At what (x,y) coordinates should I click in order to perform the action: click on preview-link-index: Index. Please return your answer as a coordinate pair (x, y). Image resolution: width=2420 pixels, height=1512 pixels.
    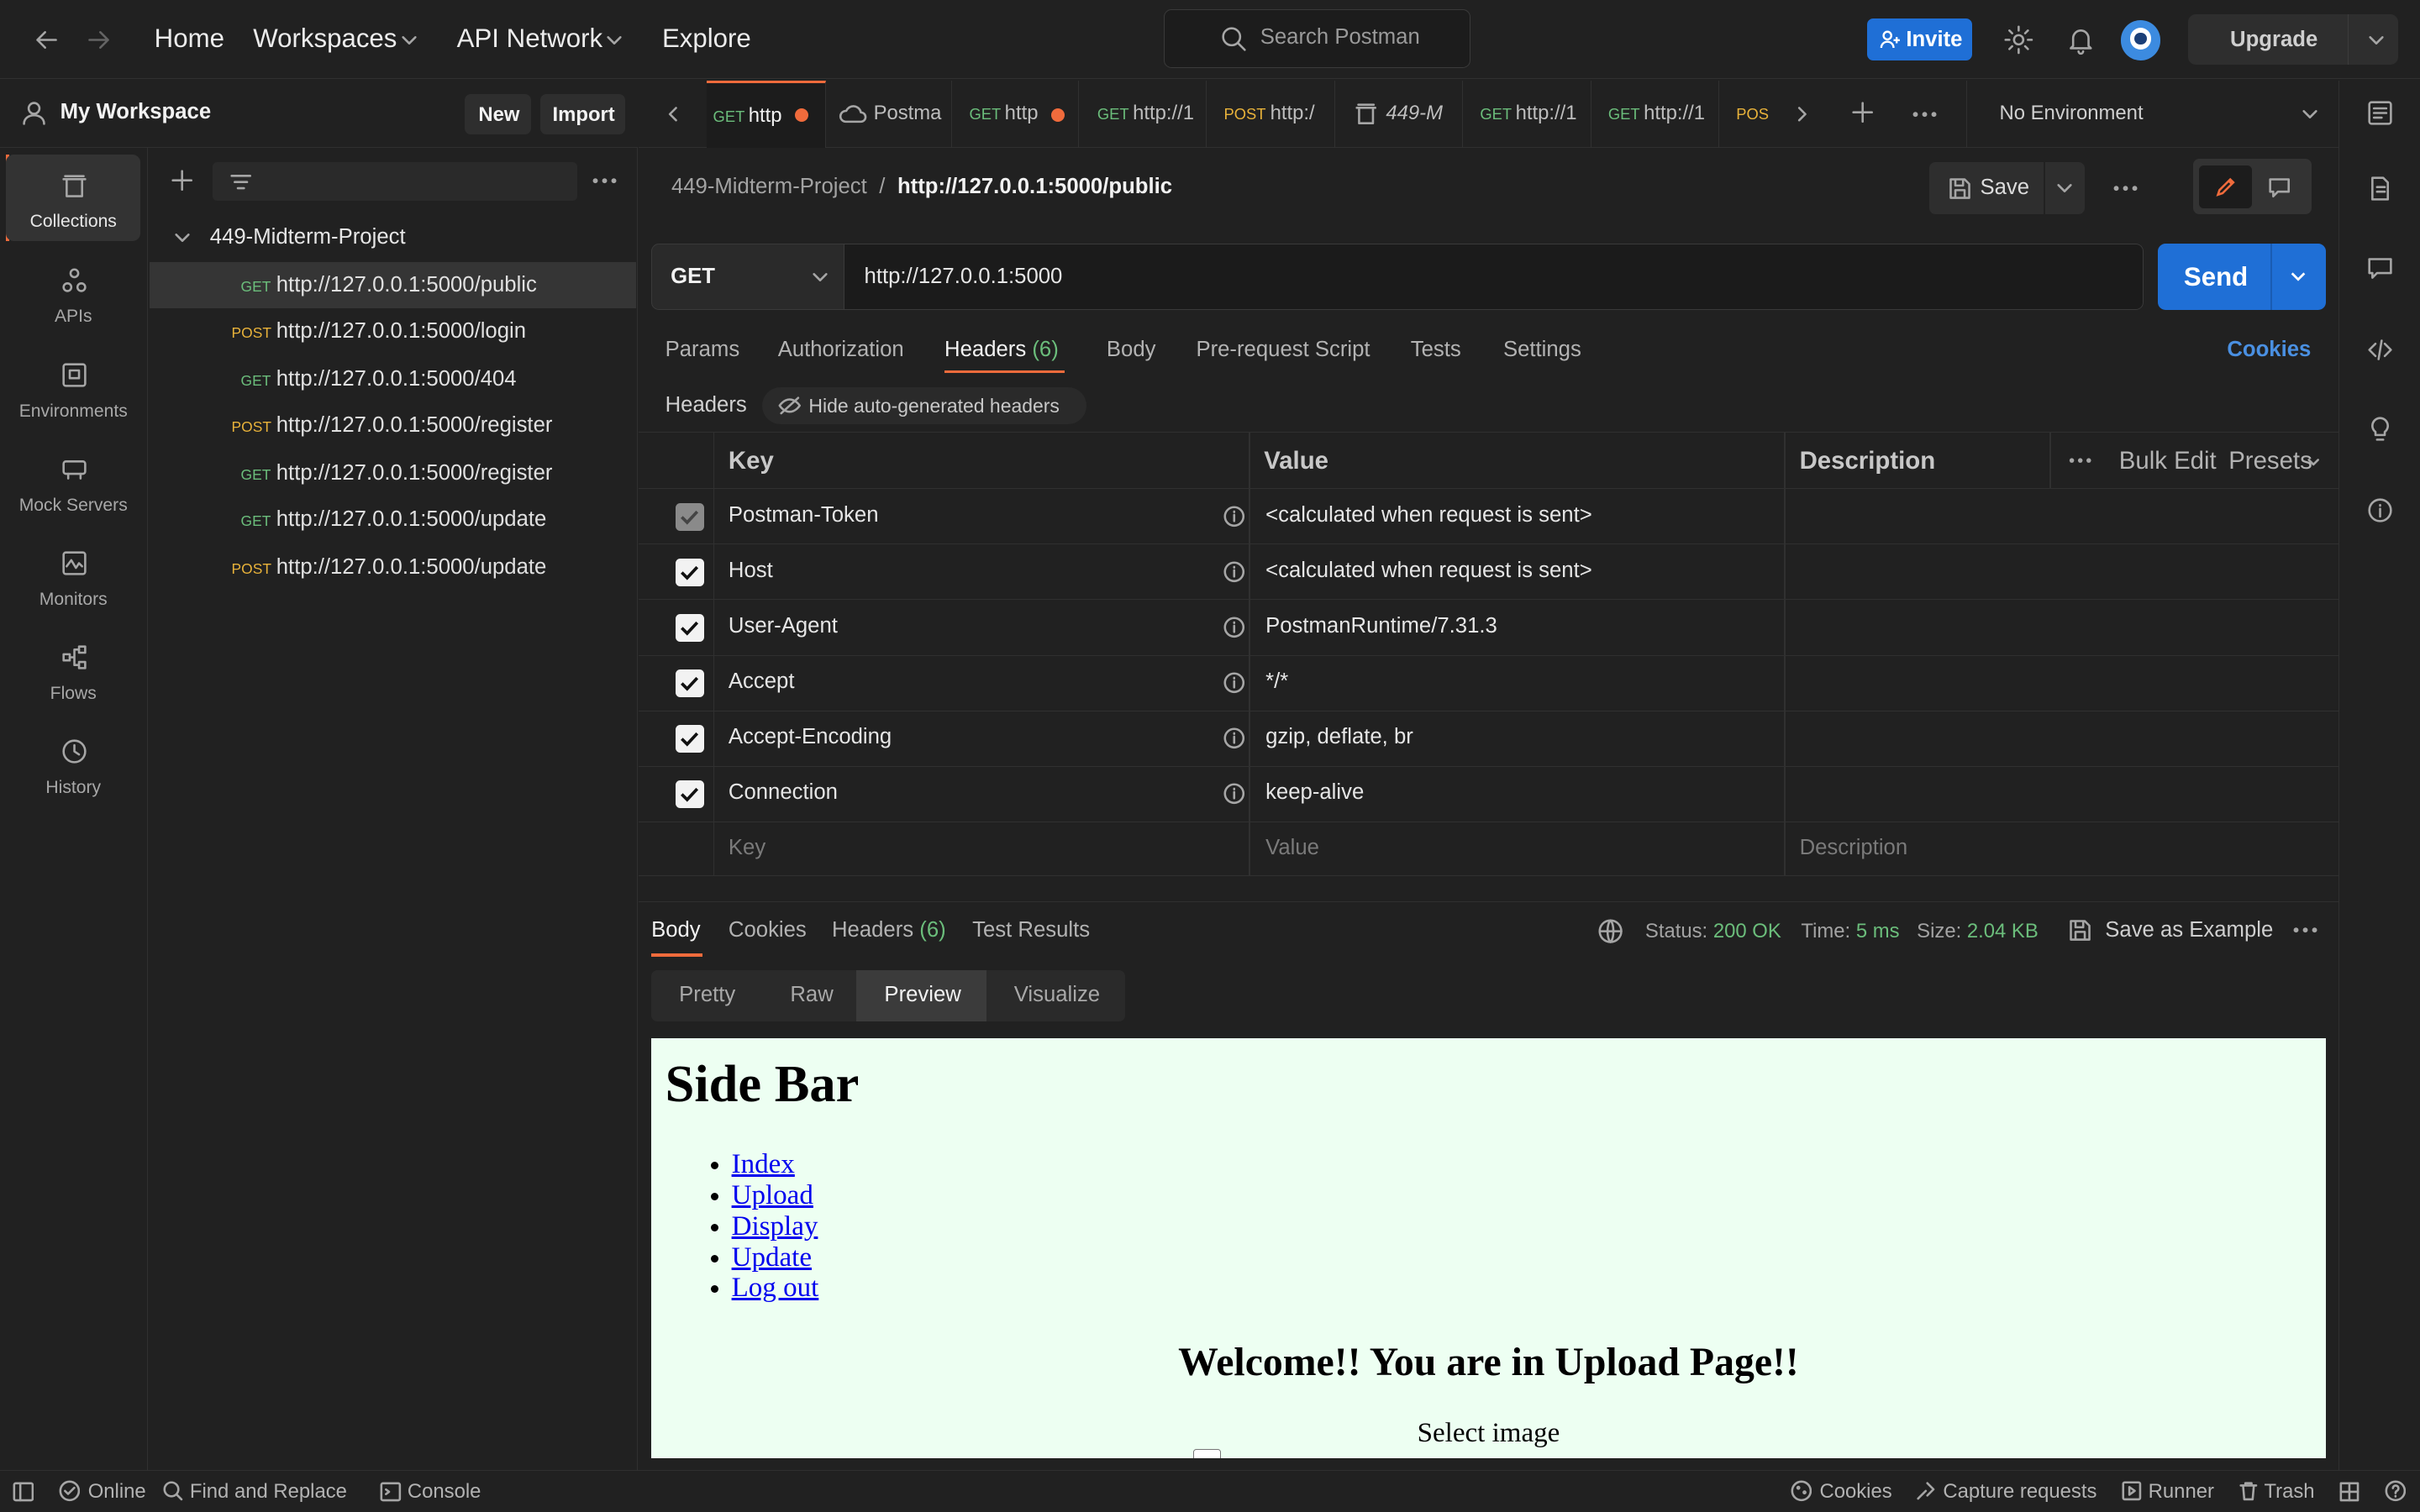
    Looking at the image, I should click on (764, 1164).